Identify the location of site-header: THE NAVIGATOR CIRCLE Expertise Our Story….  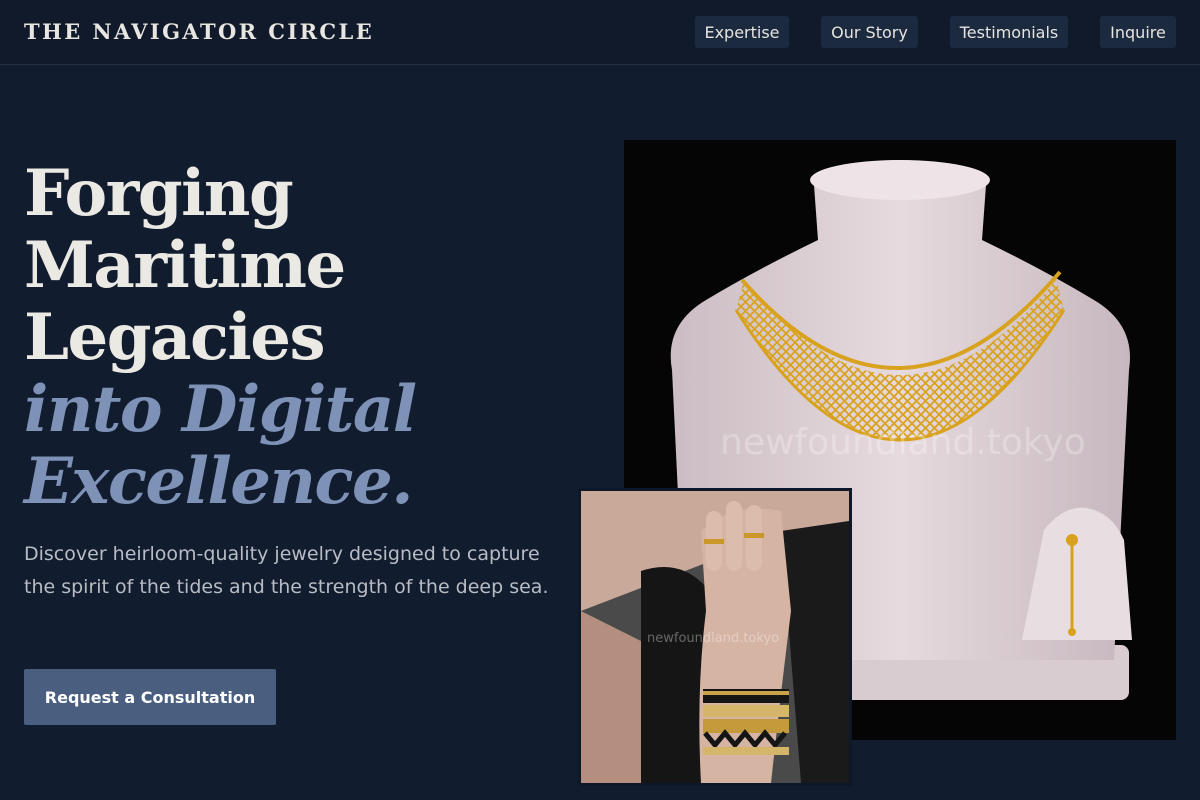
(600, 32).